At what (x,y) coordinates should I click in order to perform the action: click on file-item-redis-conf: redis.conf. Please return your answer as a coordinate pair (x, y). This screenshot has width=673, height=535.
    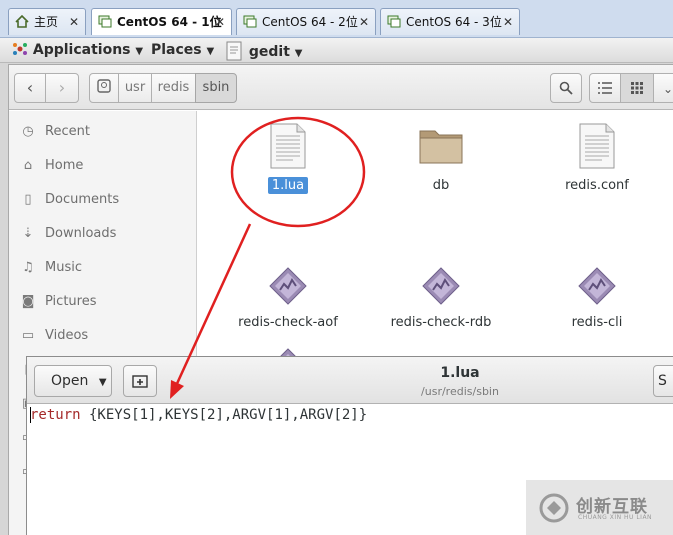
    Looking at the image, I should click on (597, 158).